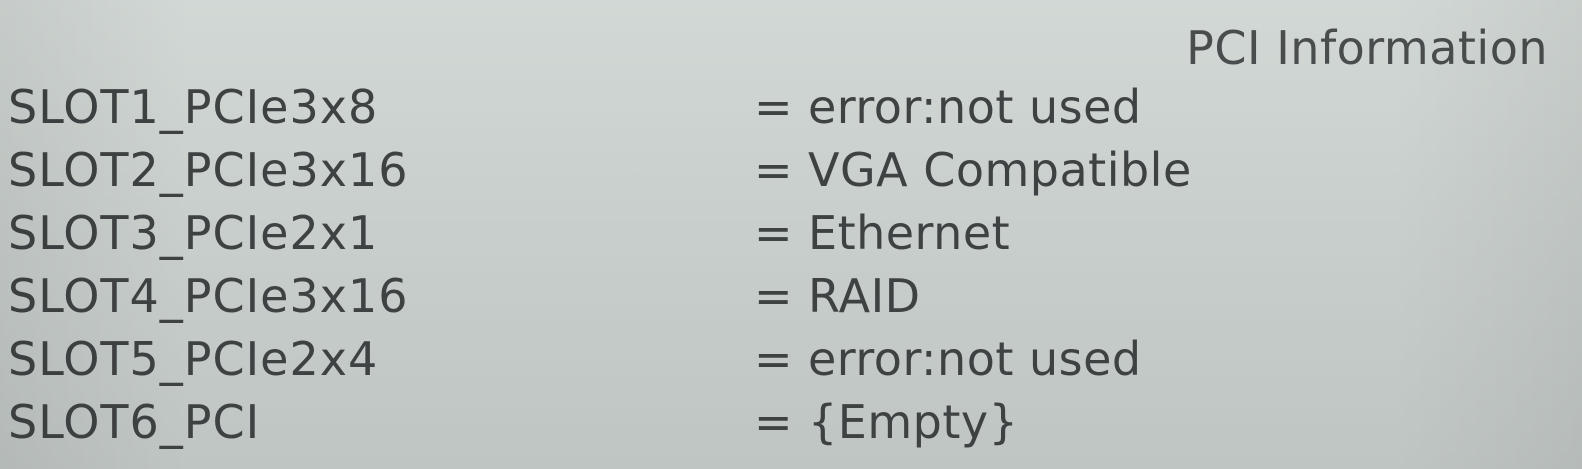 This screenshot has height=469, width=1582. Describe the element at coordinates (193, 359) in the screenshot. I see `slot-name: SLOT5_PCIe2x4` at that location.